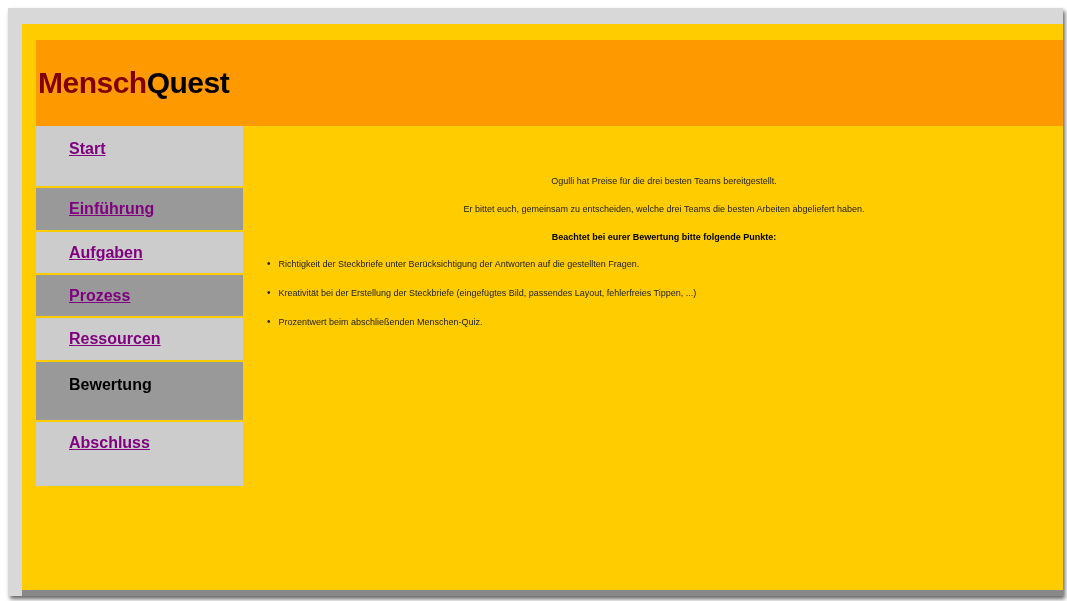 The width and height of the screenshot is (1067, 601). What do you see at coordinates (109, 442) in the screenshot?
I see `nav-link: Abschluss` at bounding box center [109, 442].